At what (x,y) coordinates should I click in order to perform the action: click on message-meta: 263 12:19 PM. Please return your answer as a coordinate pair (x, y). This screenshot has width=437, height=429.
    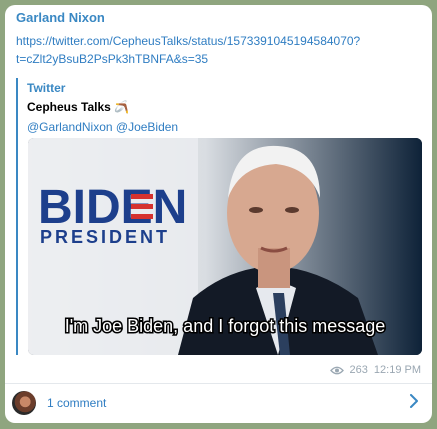
    Looking at the image, I should click on (375, 370).